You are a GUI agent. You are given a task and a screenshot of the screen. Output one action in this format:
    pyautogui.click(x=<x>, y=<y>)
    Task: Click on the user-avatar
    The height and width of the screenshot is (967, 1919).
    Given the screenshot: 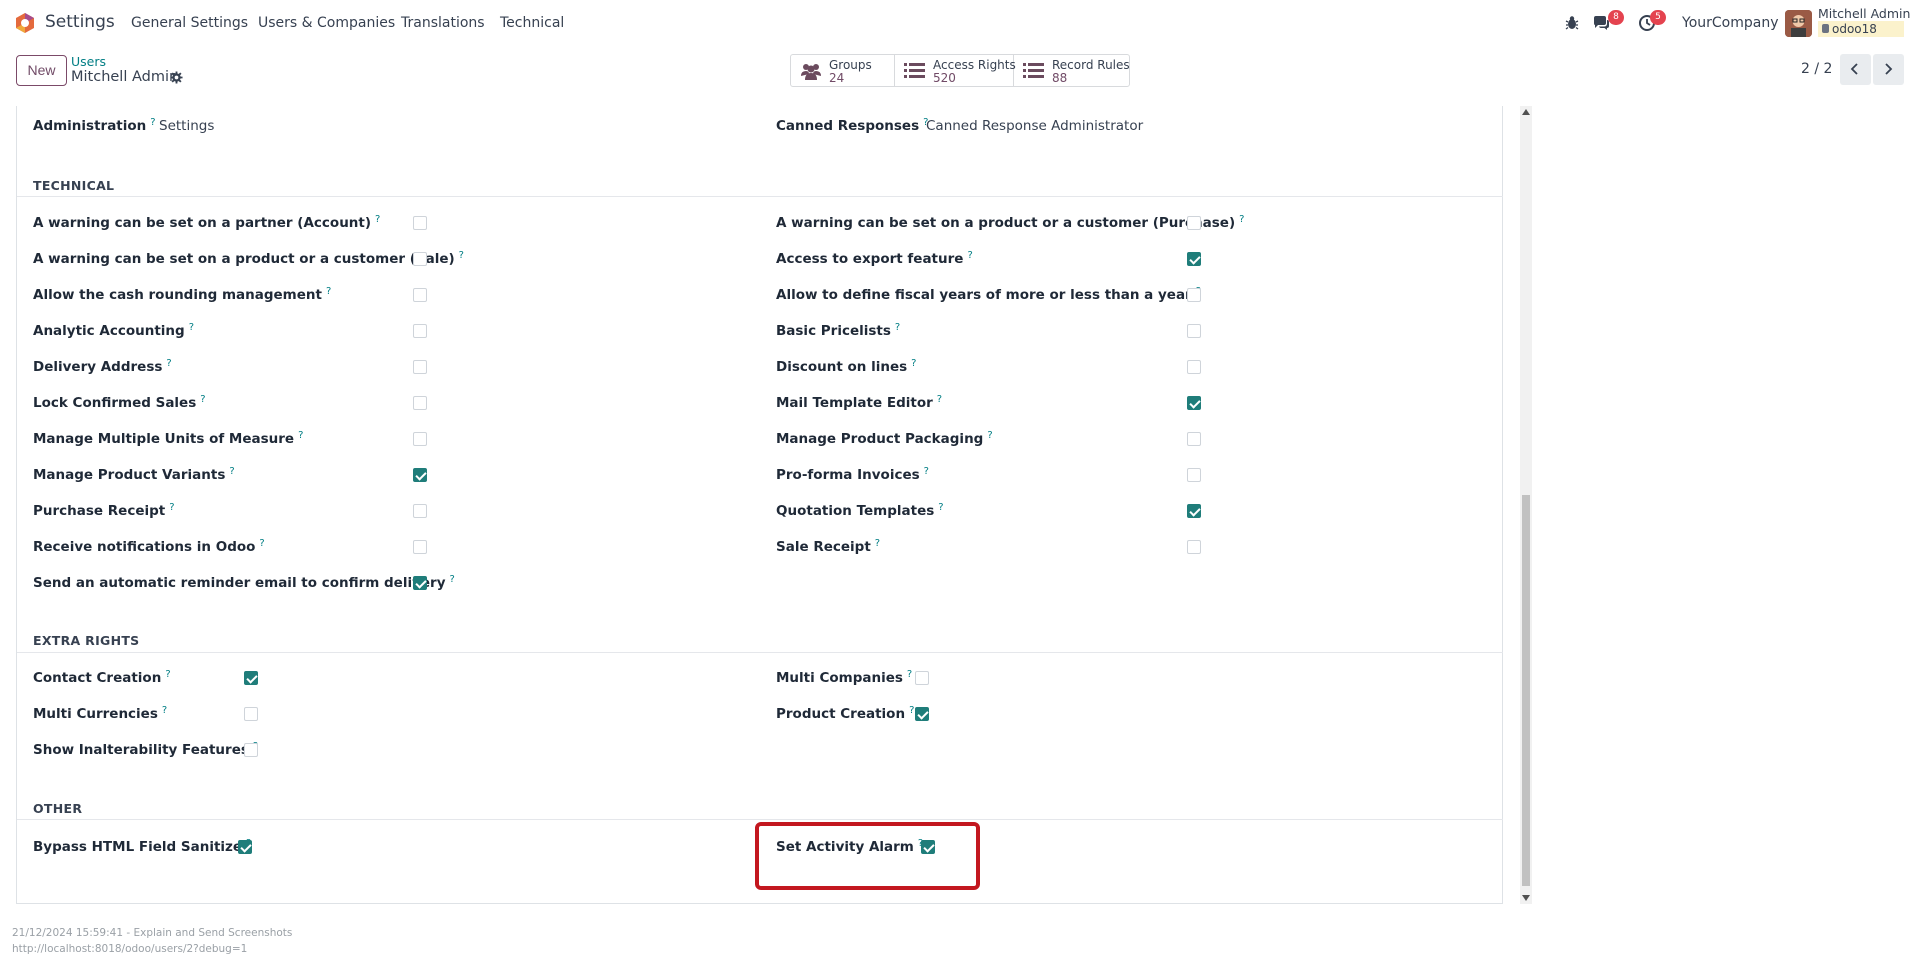 What is the action you would take?
    pyautogui.click(x=1798, y=23)
    